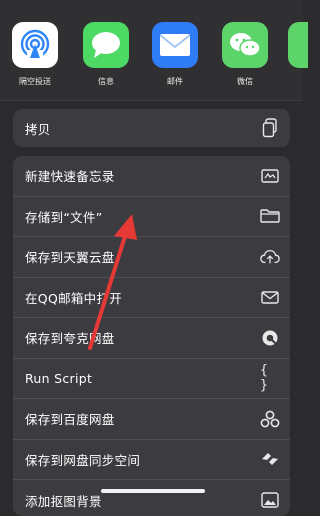  I want to click on copy-action: 拷贝, so click(151, 128).